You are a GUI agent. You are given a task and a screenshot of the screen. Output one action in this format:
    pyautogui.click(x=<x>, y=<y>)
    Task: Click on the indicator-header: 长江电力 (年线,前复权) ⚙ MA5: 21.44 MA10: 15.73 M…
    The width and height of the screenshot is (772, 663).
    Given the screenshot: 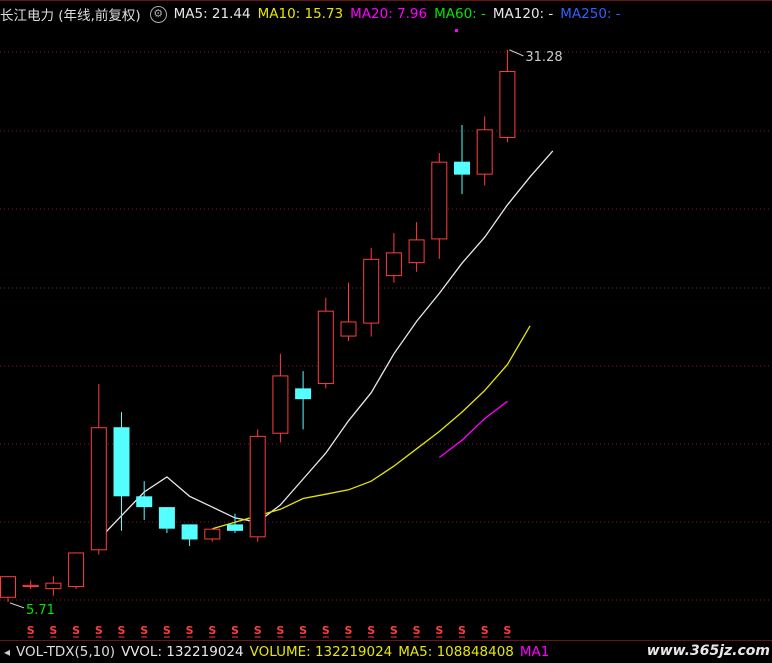 What is the action you would take?
    pyautogui.click(x=314, y=14)
    